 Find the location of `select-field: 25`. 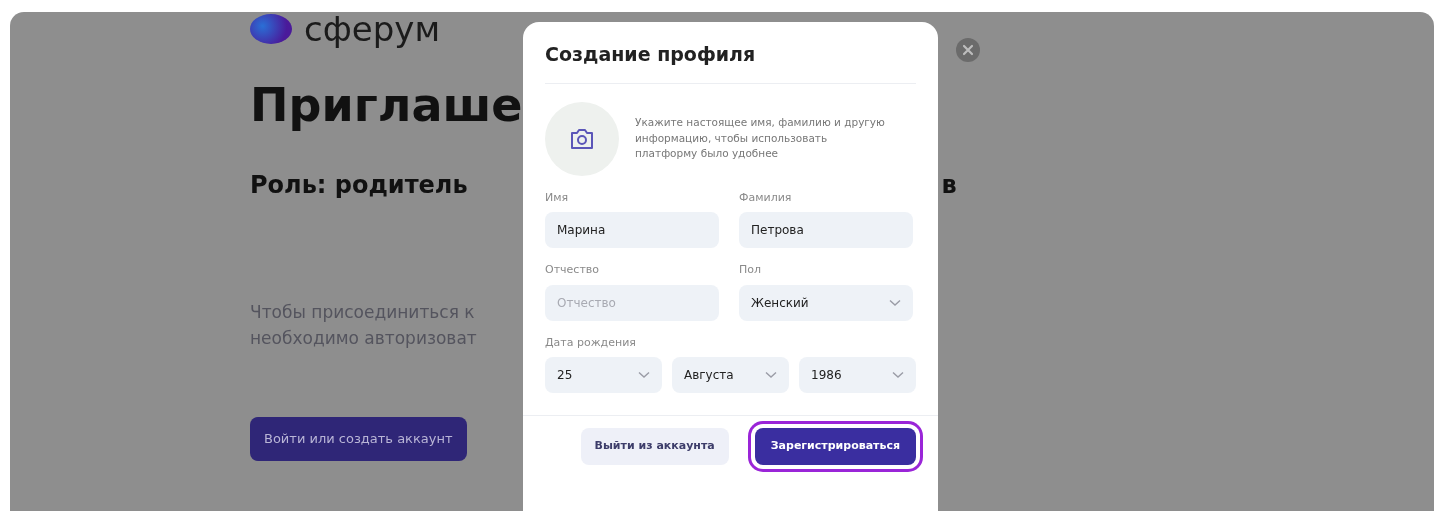

select-field: 25 is located at coordinates (603, 375).